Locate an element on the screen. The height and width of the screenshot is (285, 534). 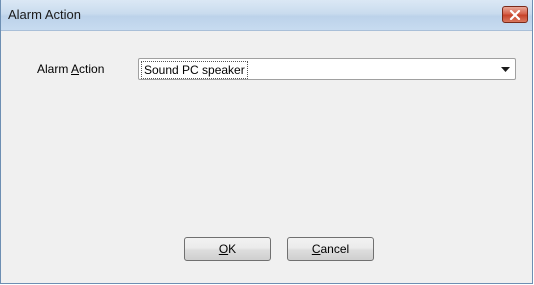
title-bar: Alarm Action is located at coordinates (266, 15).